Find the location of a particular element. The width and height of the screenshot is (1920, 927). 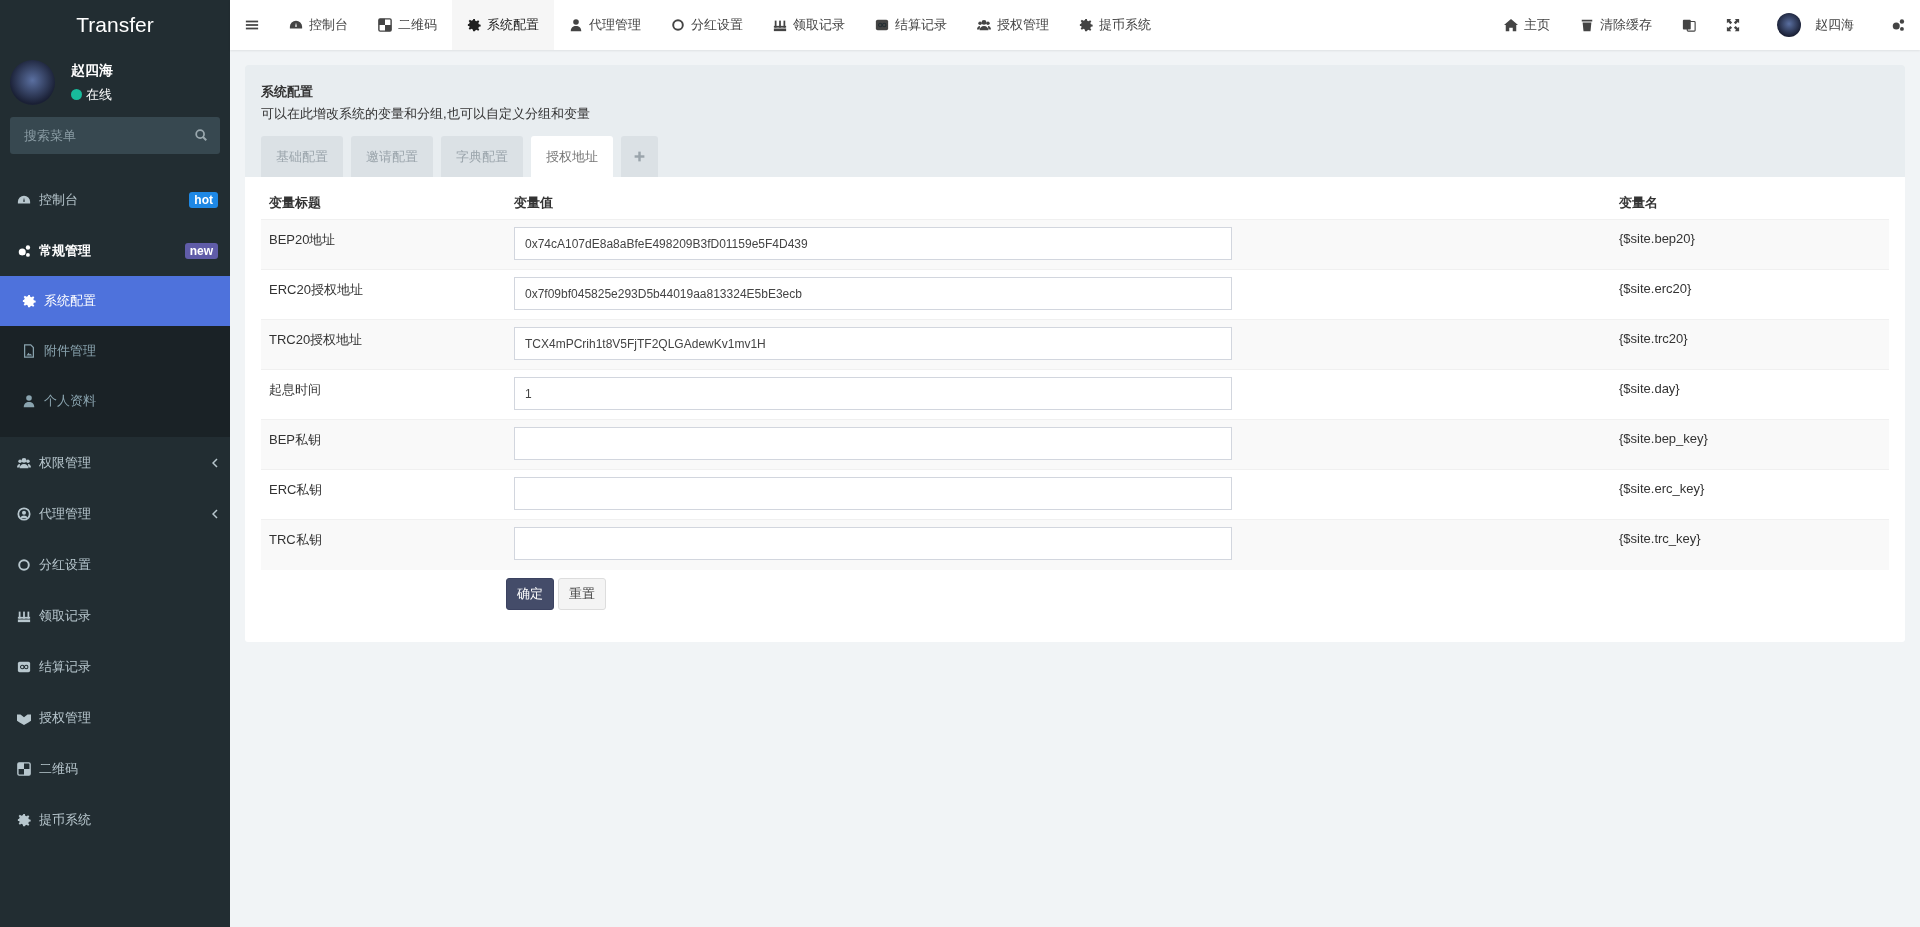

menu-badge: hot is located at coordinates (203, 199).